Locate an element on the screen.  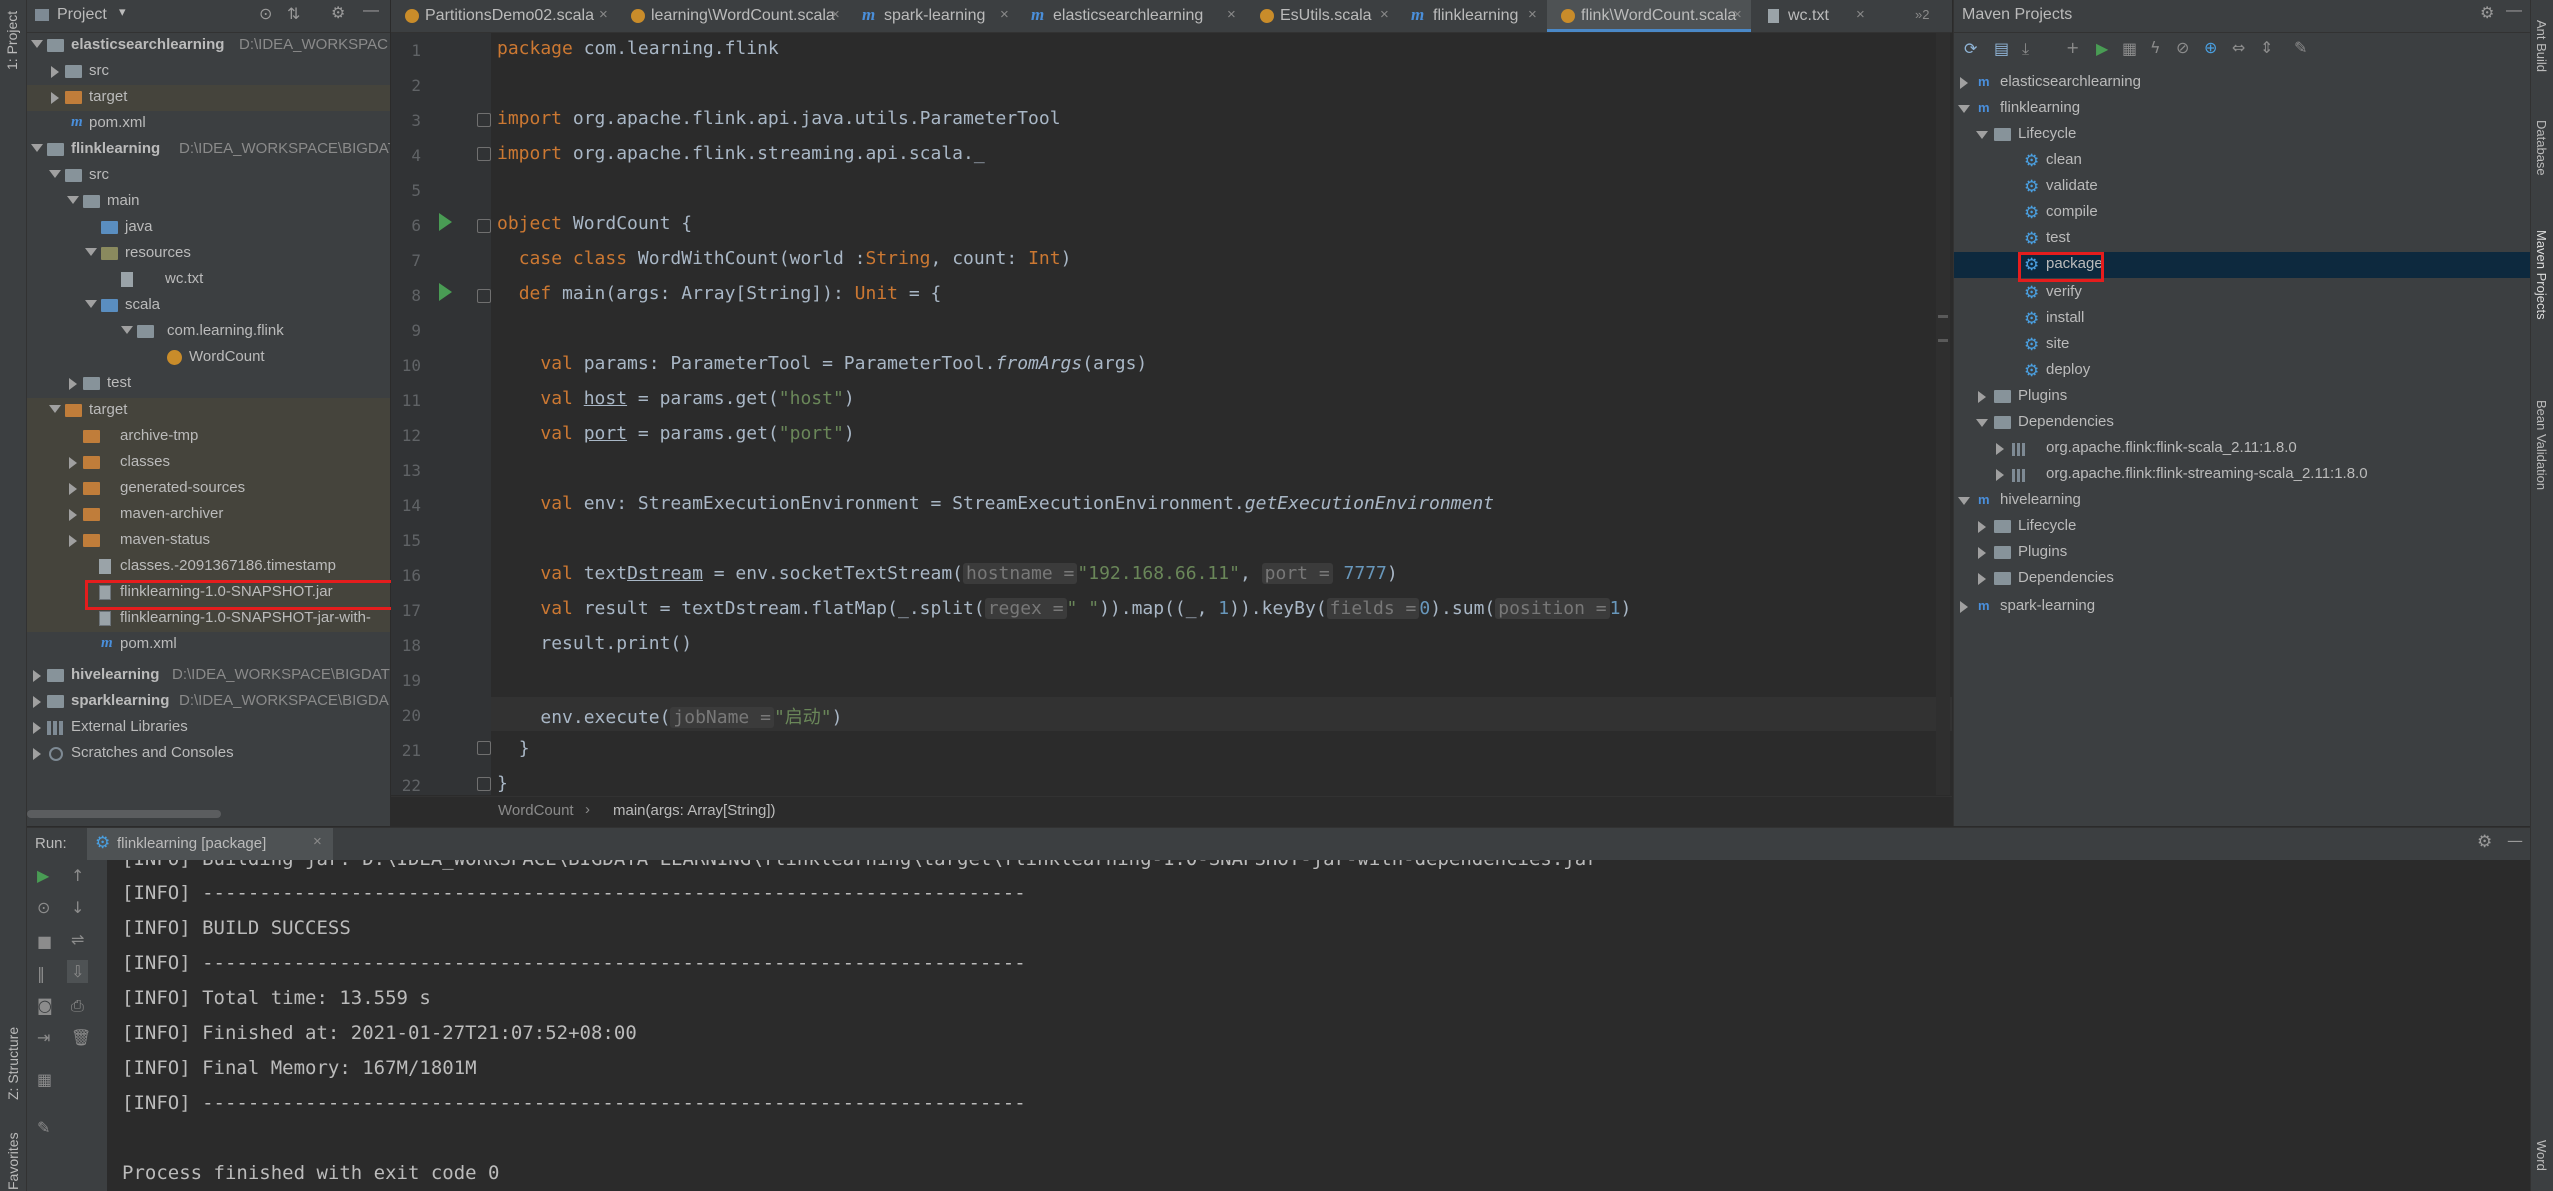
tree-item-scala: scala is located at coordinates (208, 306).